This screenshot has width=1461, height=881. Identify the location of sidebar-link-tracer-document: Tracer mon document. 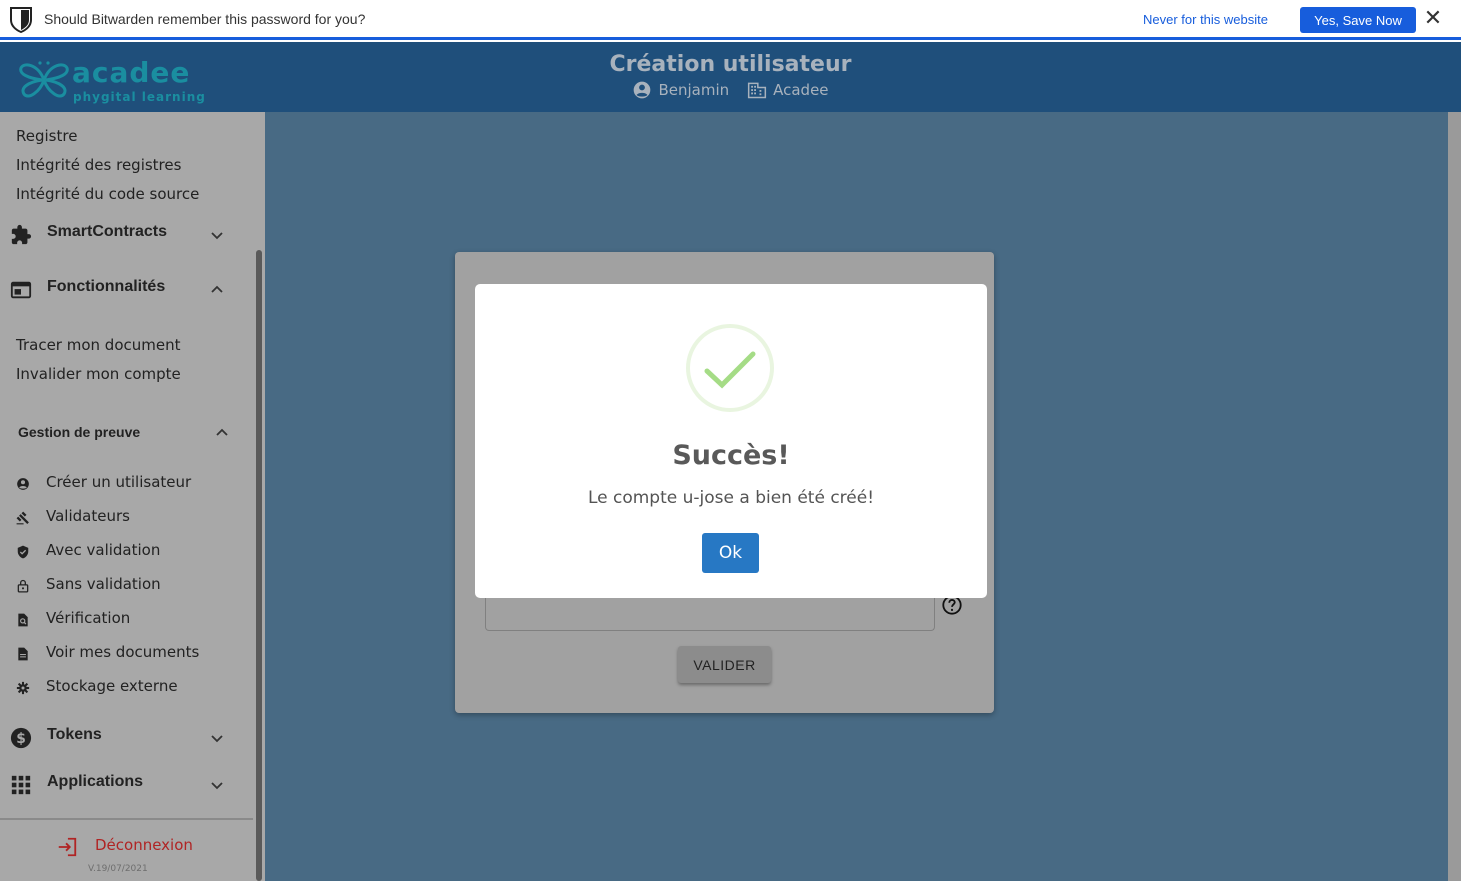
(98, 345).